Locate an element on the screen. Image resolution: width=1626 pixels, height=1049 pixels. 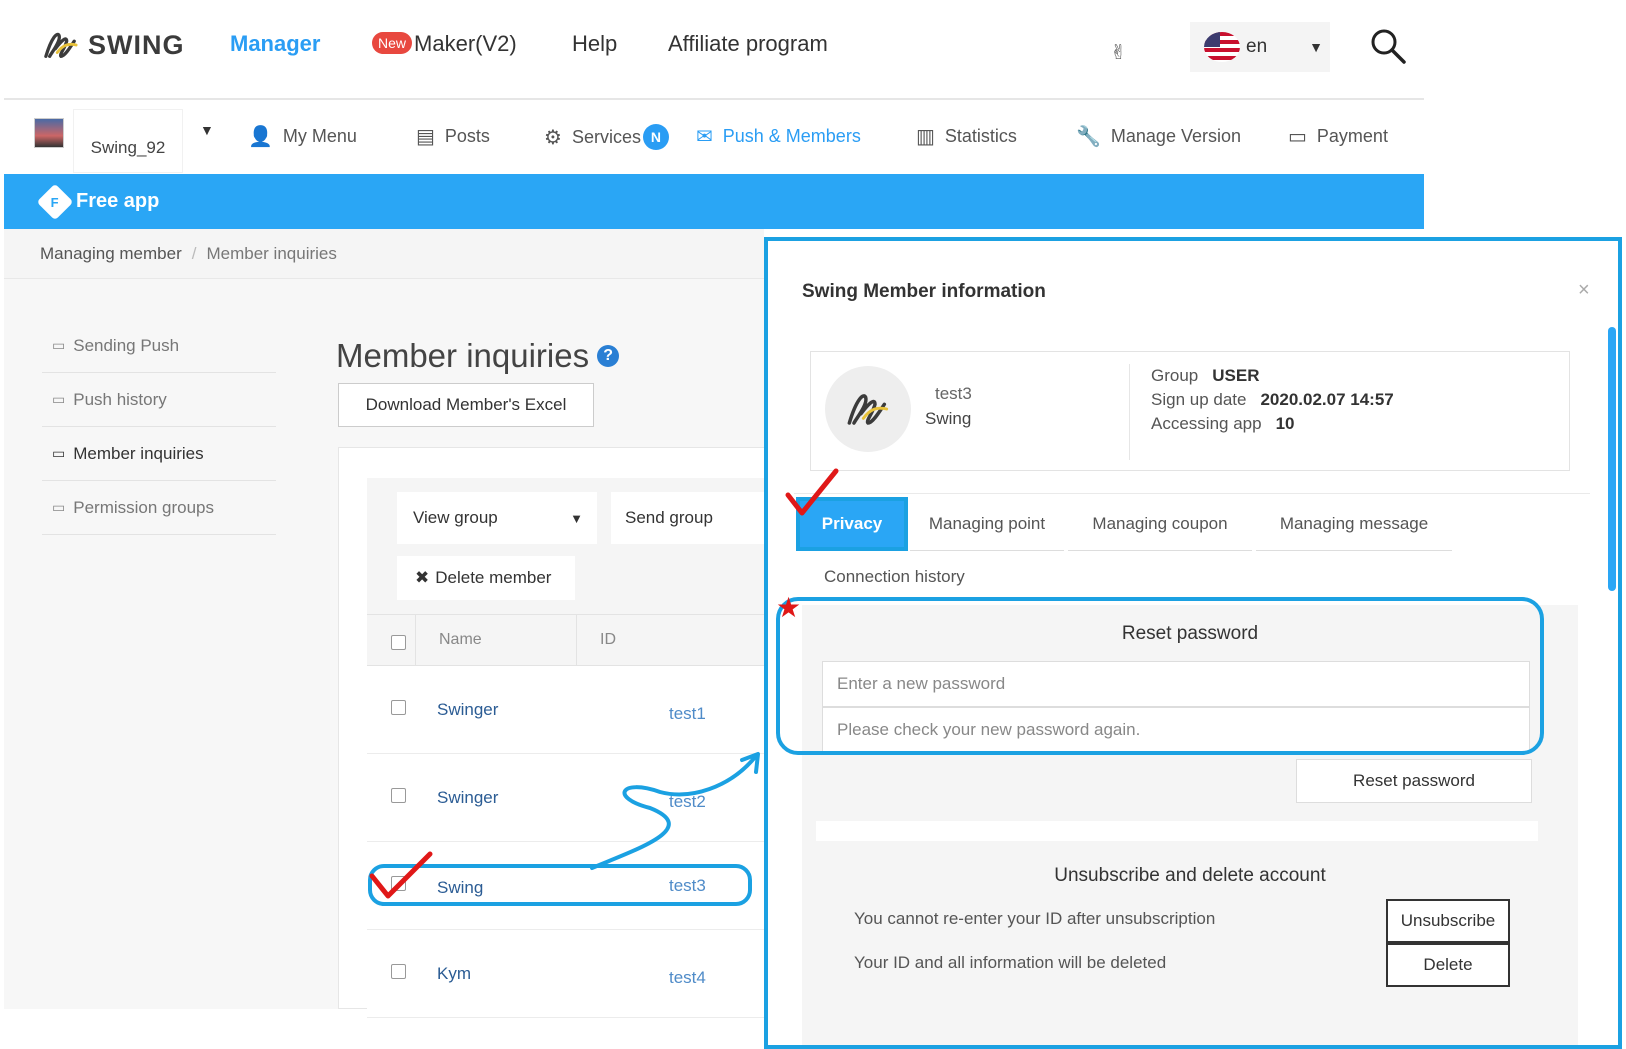
modal-title: Swing Member information is located at coordinates (924, 291).